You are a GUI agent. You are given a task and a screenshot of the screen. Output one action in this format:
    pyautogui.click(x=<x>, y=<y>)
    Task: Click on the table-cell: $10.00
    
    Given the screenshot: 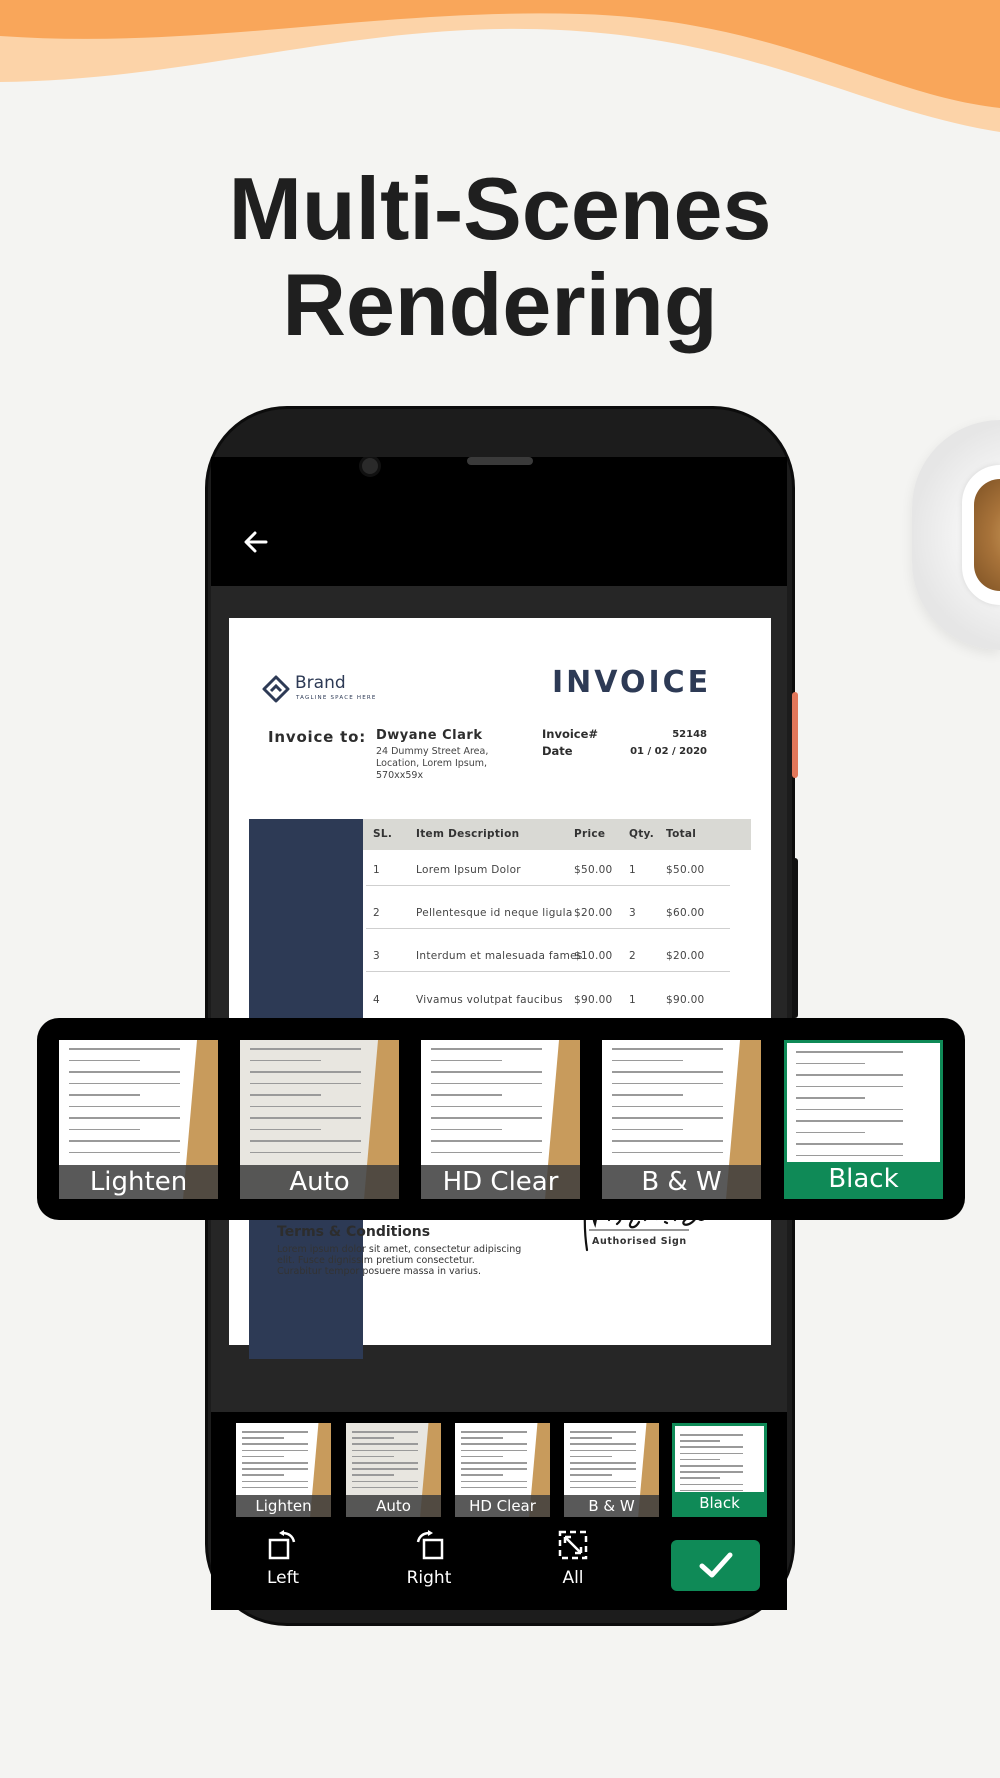 What is the action you would take?
    pyautogui.click(x=593, y=956)
    